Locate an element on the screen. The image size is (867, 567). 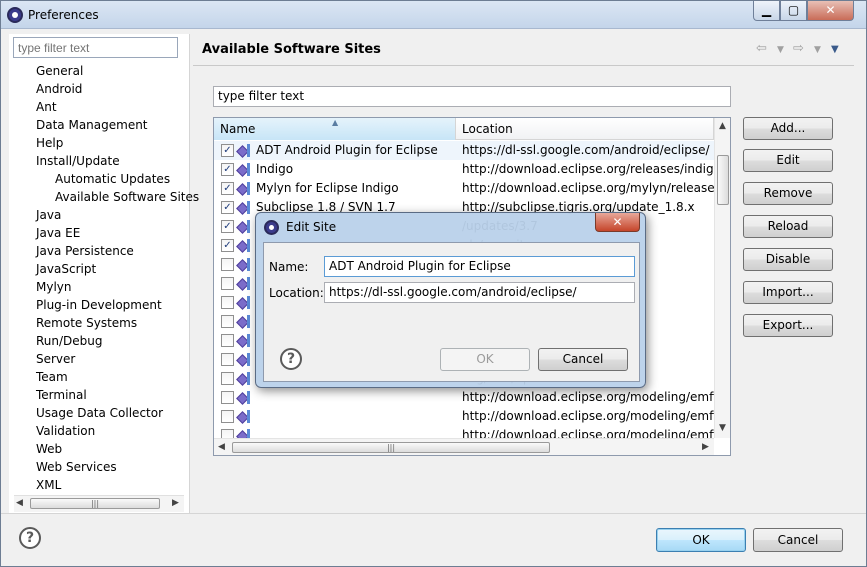
tree-item: Available Software Sites is located at coordinates (104, 197).